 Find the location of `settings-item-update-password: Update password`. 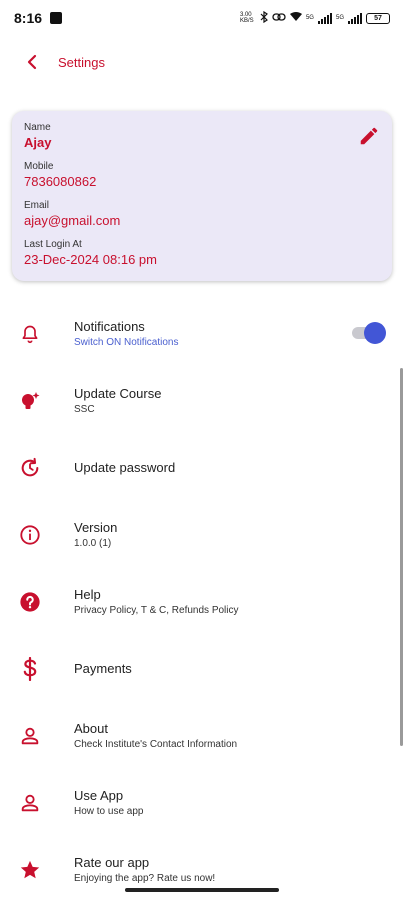

settings-item-update-password: Update password is located at coordinates (202, 467).